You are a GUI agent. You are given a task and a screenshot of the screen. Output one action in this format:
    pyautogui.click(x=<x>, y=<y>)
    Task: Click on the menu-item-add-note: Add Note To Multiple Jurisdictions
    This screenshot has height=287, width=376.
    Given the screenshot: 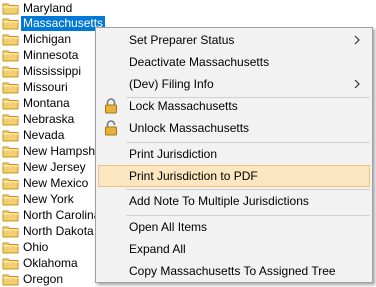 What is the action you would take?
    pyautogui.click(x=234, y=201)
    